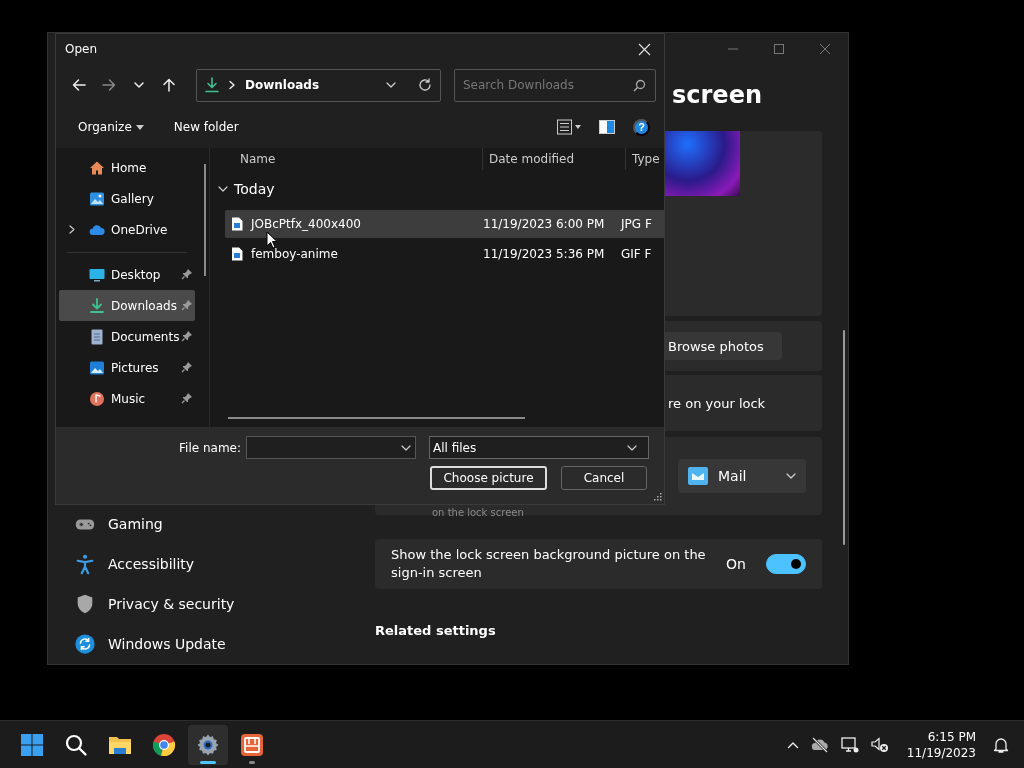 The width and height of the screenshot is (1024, 768). What do you see at coordinates (127, 167) in the screenshot?
I see `nav-pane-item: Home` at bounding box center [127, 167].